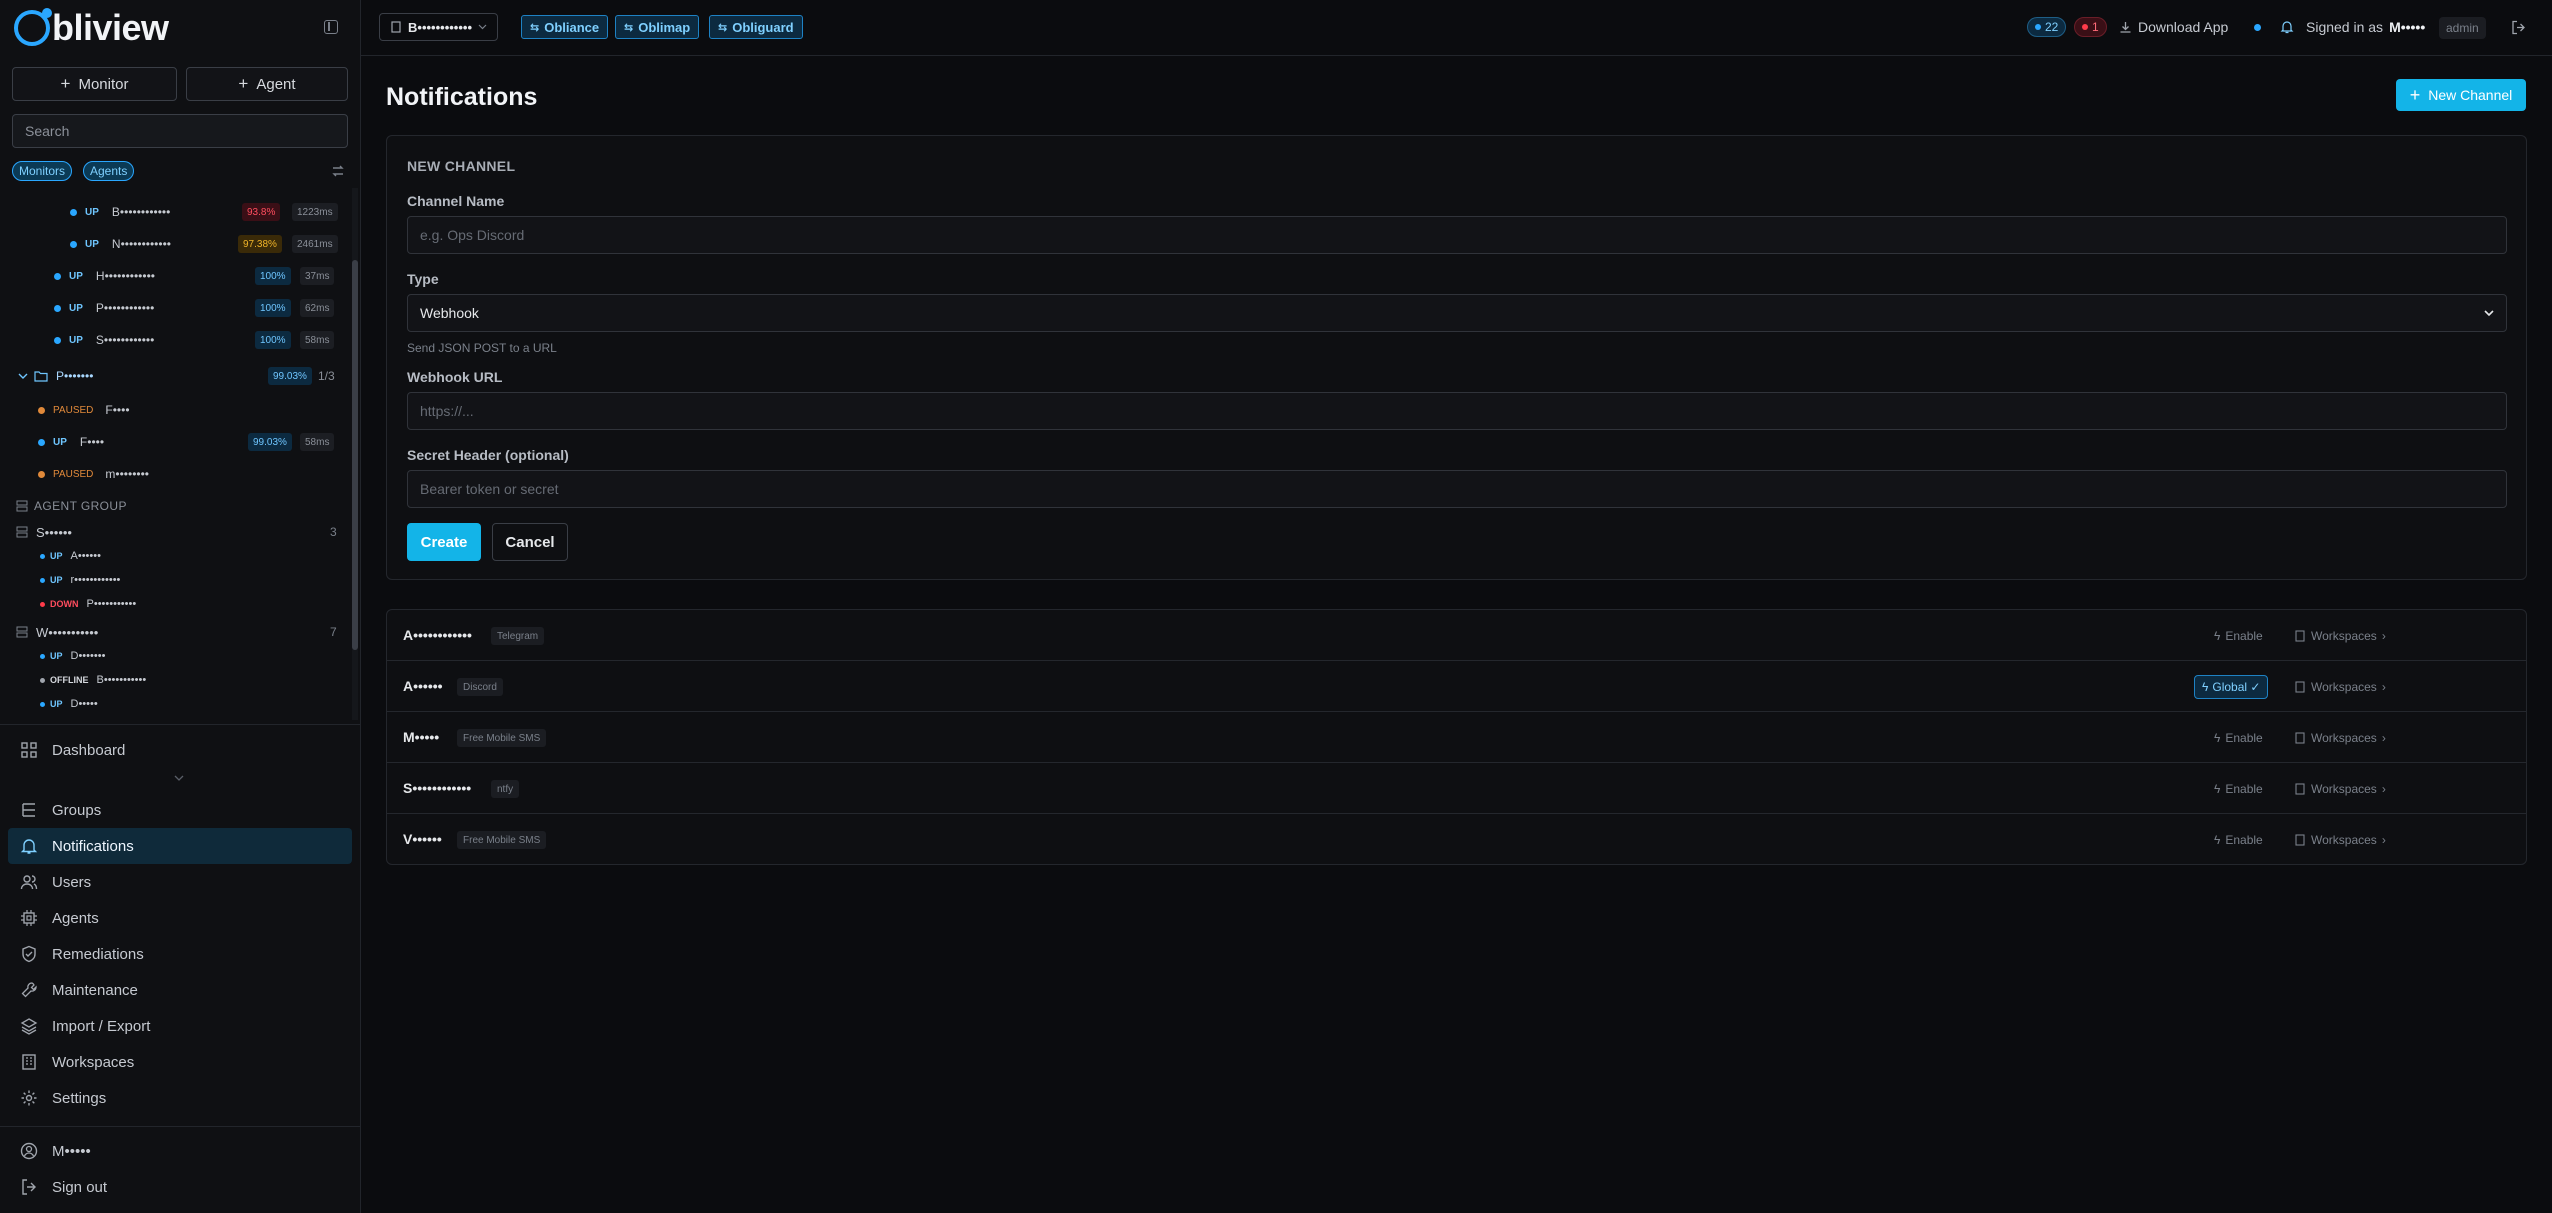 The width and height of the screenshot is (2552, 1213). Describe the element at coordinates (42, 704) in the screenshot. I see `status-dot` at that location.